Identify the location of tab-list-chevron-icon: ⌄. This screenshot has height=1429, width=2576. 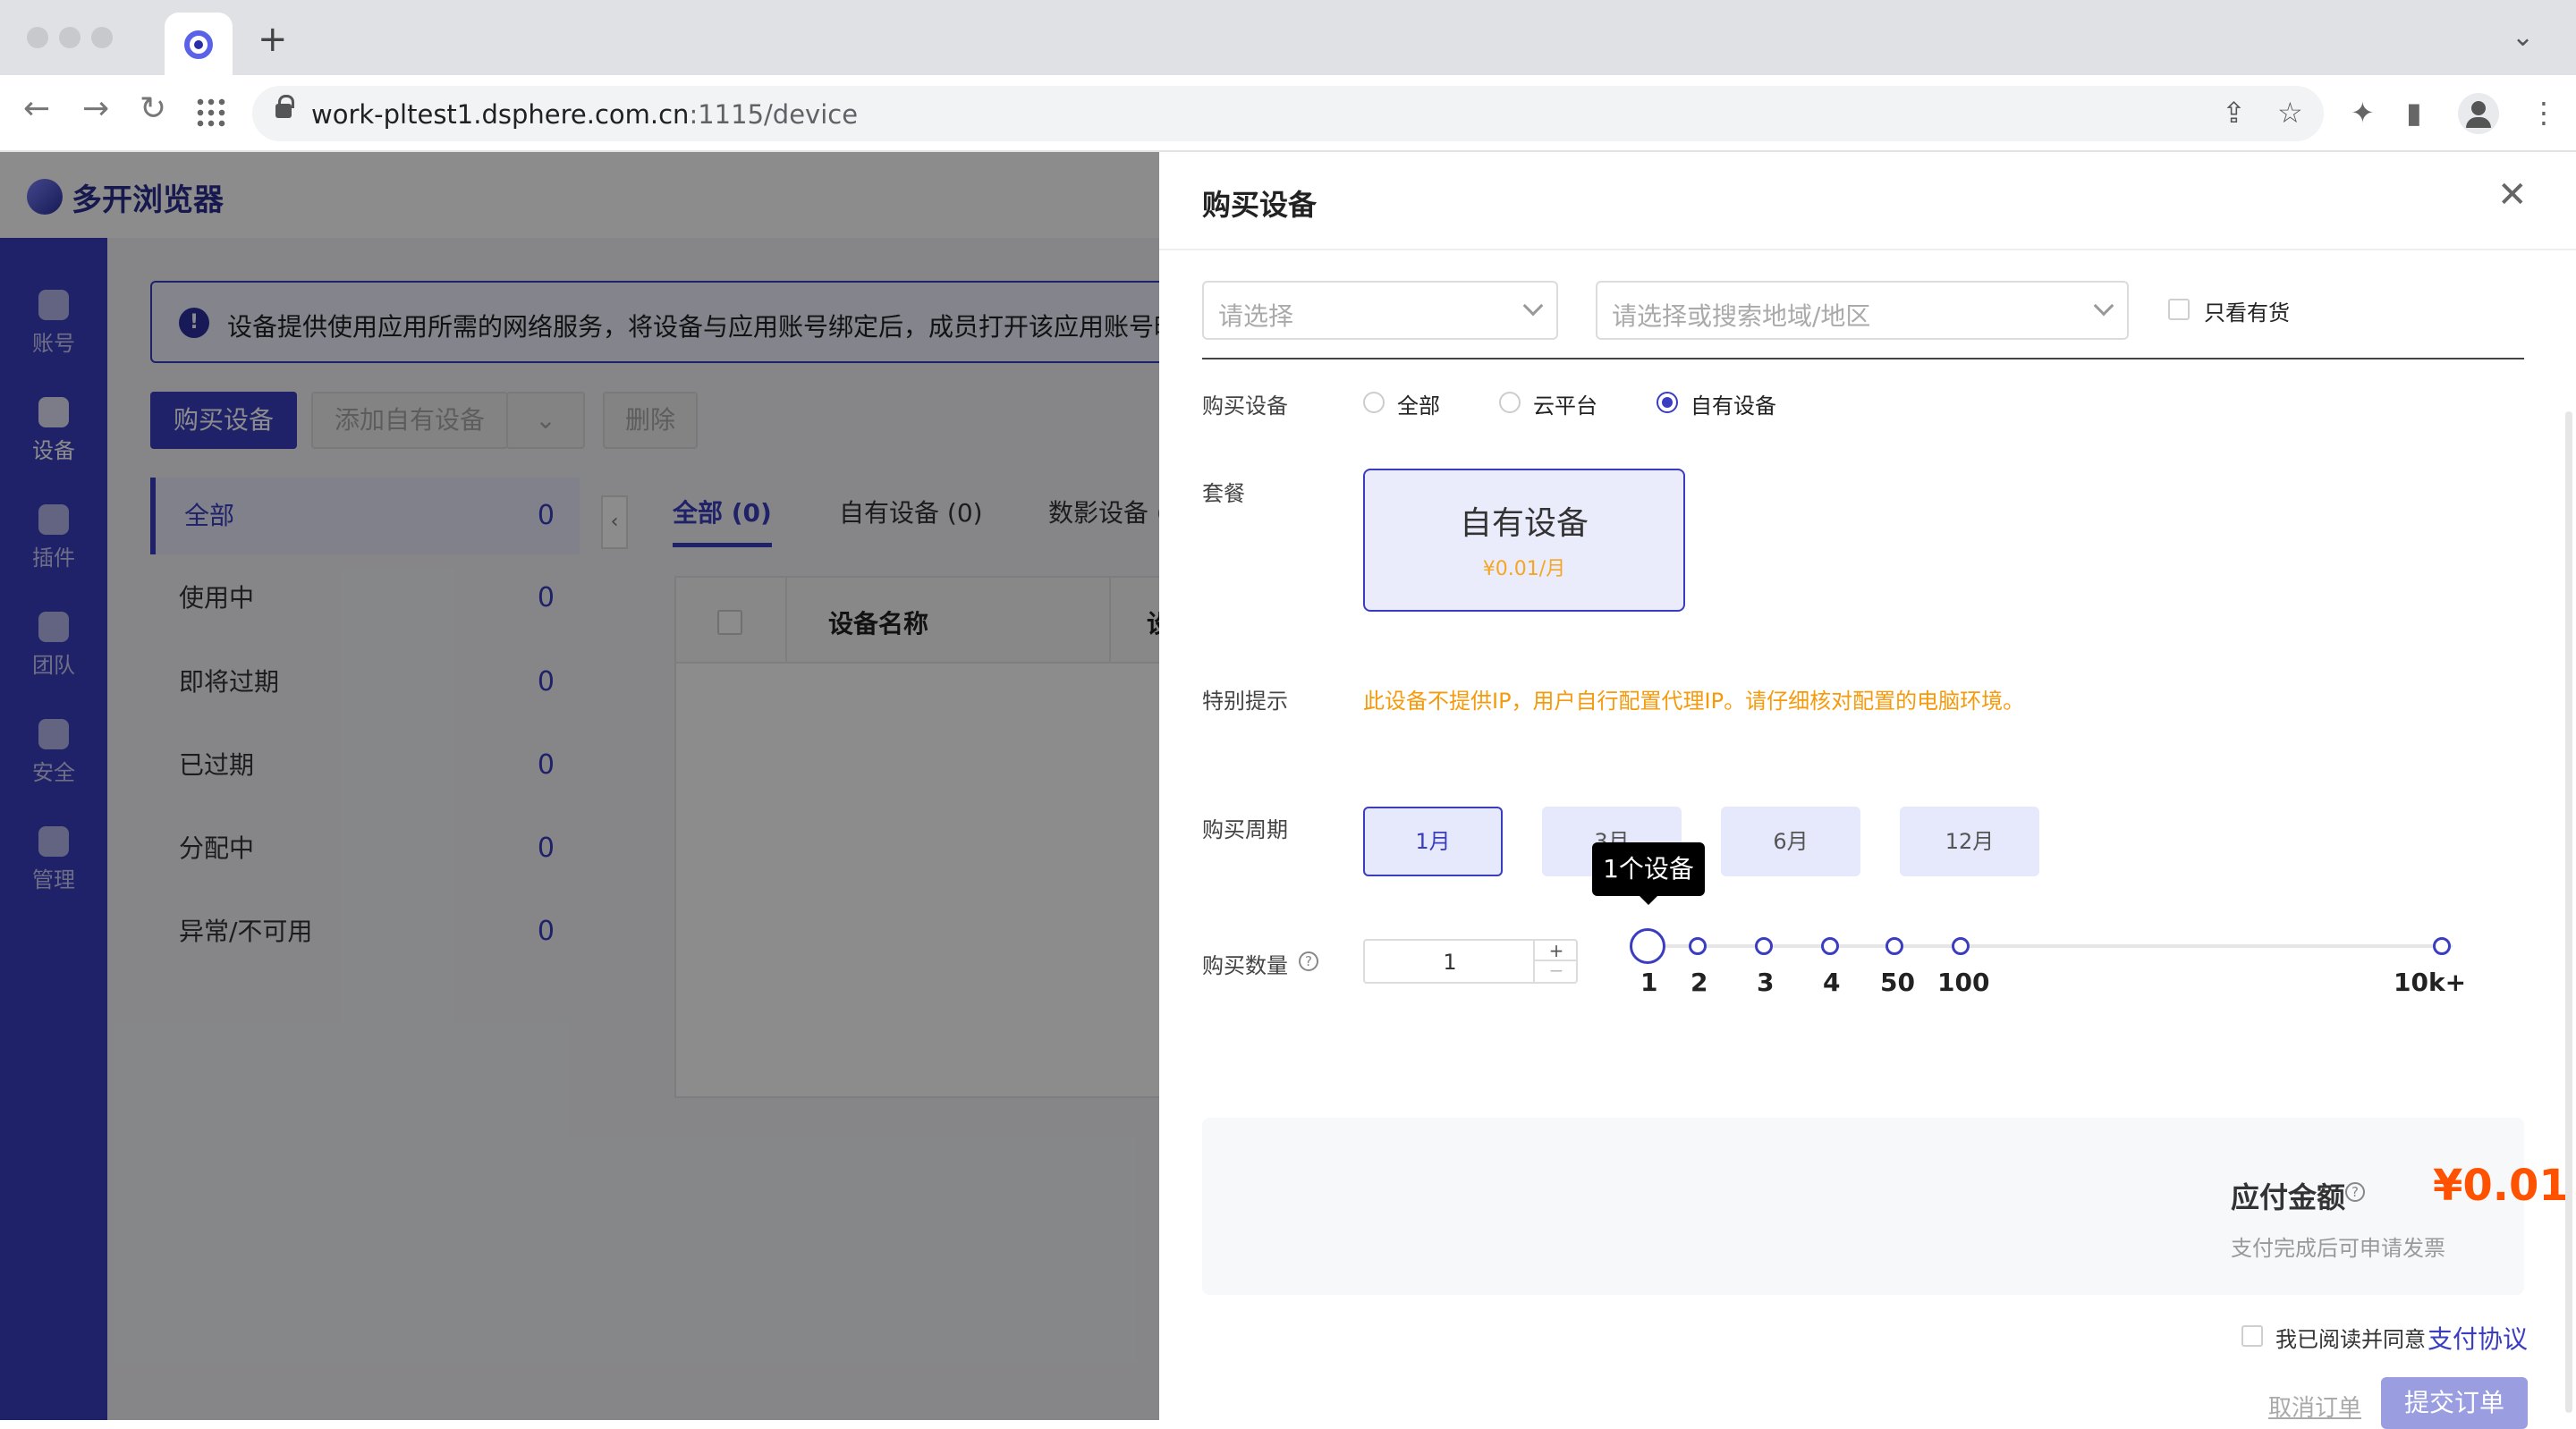
(2523, 37).